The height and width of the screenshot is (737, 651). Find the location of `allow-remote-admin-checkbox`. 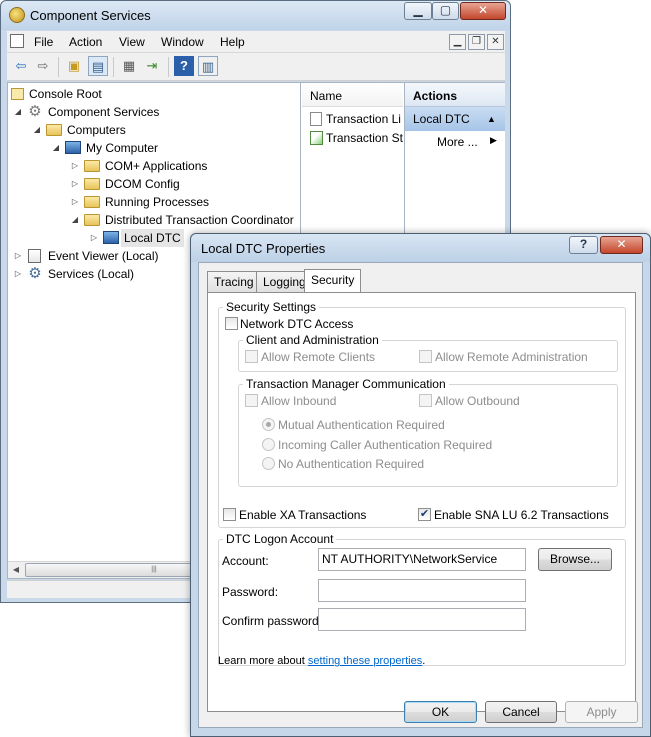

allow-remote-admin-checkbox is located at coordinates (425, 356).